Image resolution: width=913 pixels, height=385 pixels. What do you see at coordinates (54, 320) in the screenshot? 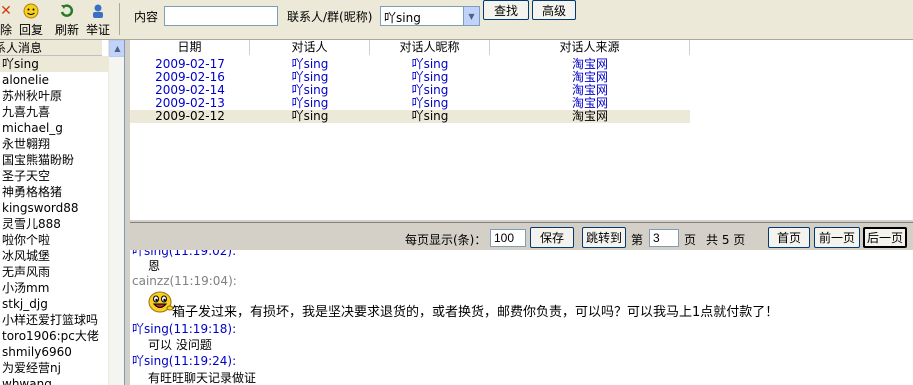
I see `contact-item: 小样还爱打篮球吗` at bounding box center [54, 320].